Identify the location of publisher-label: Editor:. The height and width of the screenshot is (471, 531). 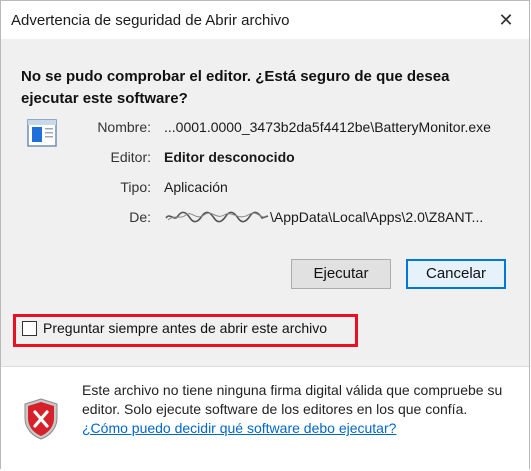
(130, 157).